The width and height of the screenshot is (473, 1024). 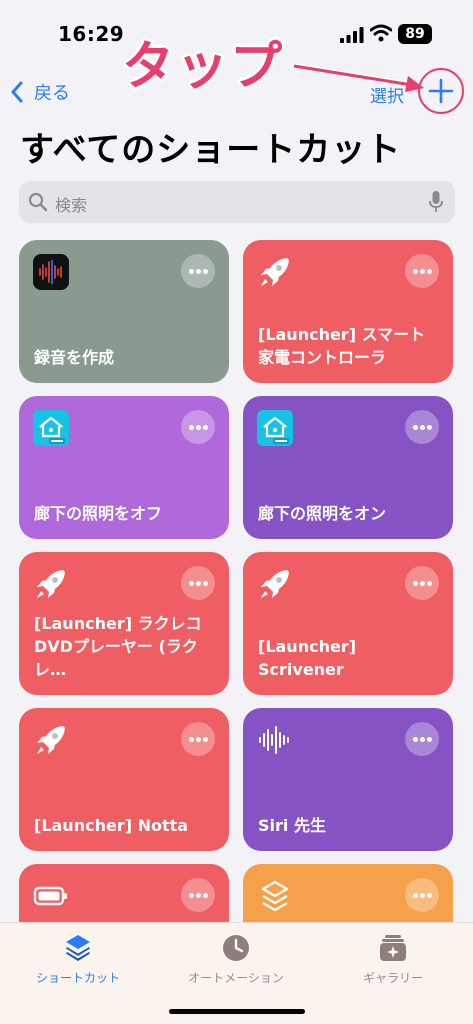 I want to click on shortcut-label: 廊下の照明をオフ, so click(x=98, y=513).